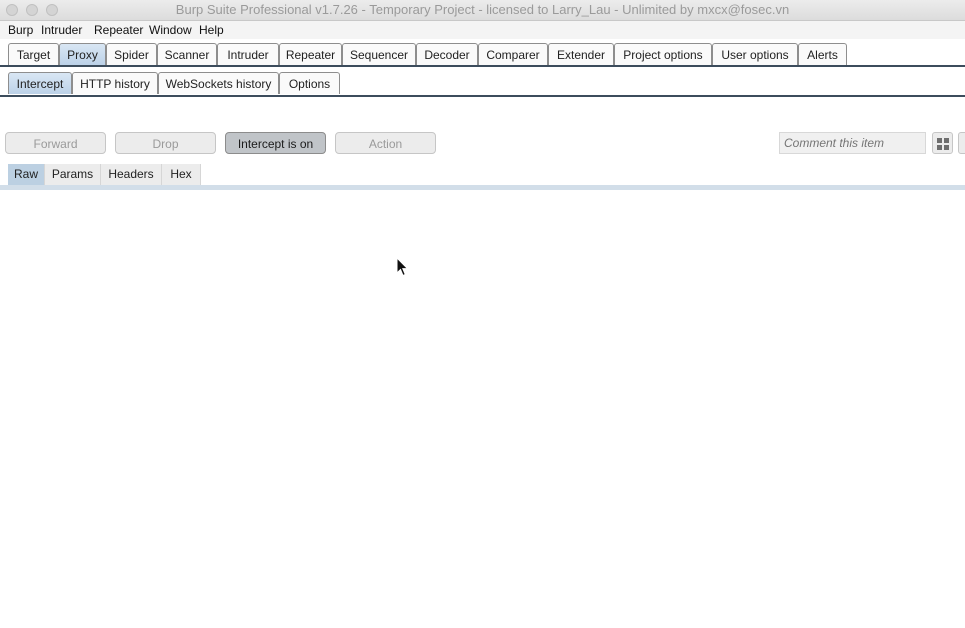 Image resolution: width=965 pixels, height=628 pixels. What do you see at coordinates (385, 143) in the screenshot?
I see `action-button: Action` at bounding box center [385, 143].